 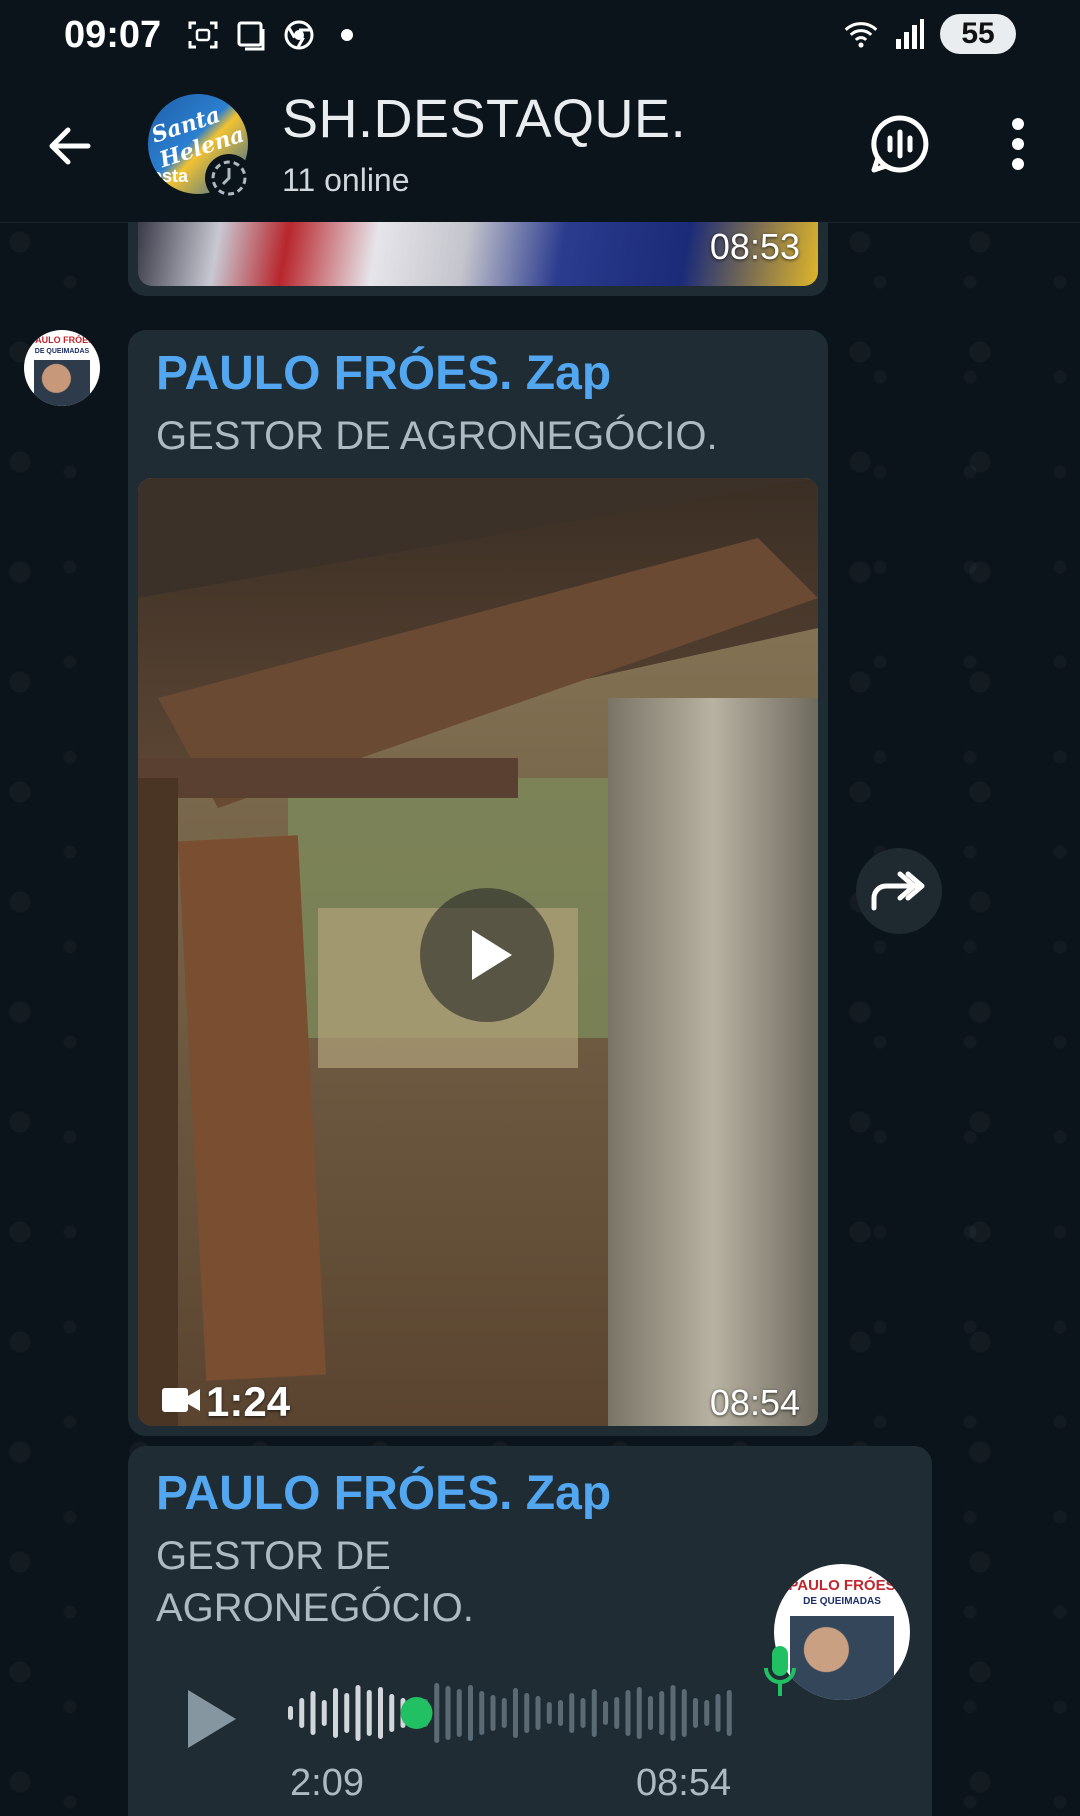 I want to click on forward-button, so click(x=899, y=891).